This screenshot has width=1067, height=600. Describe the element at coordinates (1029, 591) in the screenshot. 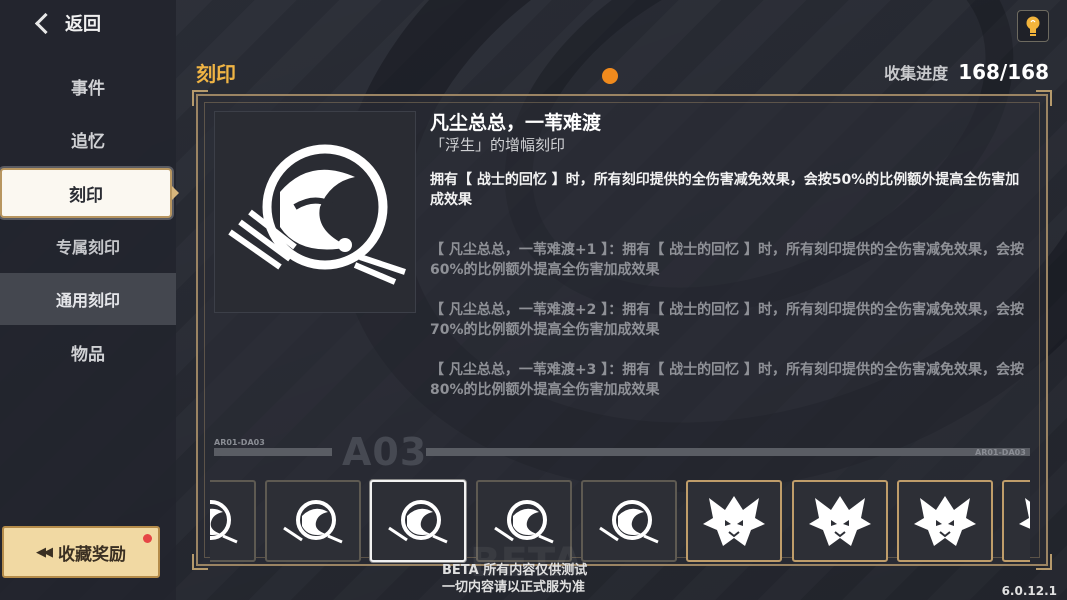

I see `version-label: 6.0.12.1` at that location.